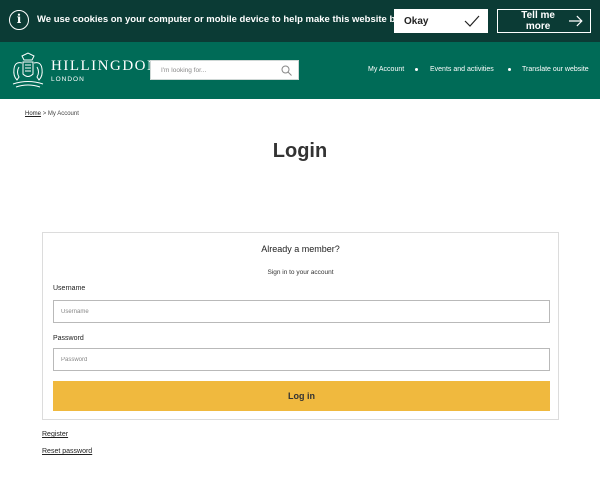  I want to click on log-in-button: Log in, so click(301, 396).